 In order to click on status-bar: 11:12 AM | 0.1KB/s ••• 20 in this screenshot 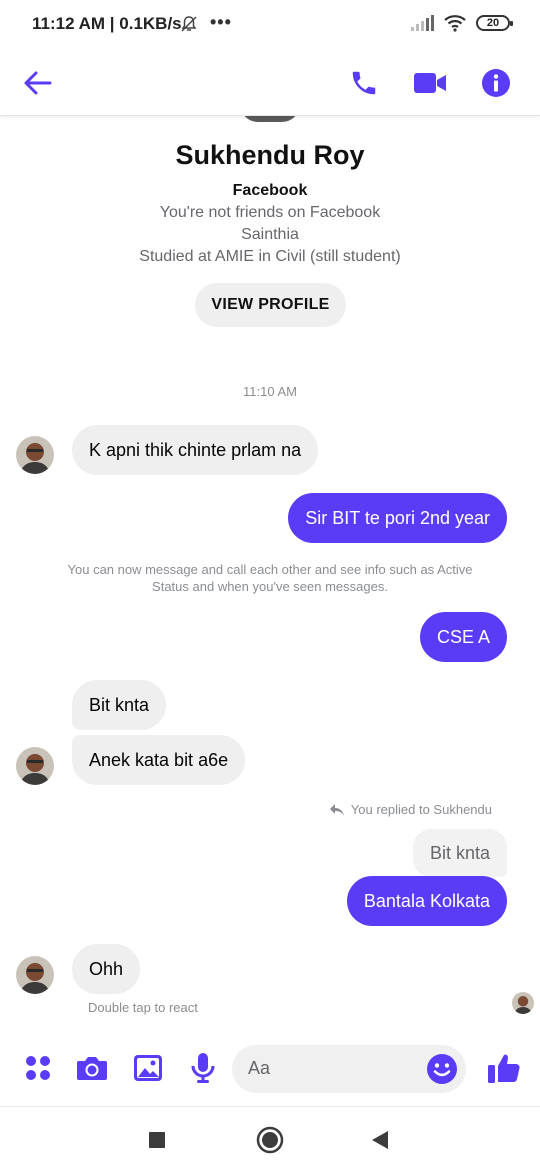, I will do `click(270, 25)`.